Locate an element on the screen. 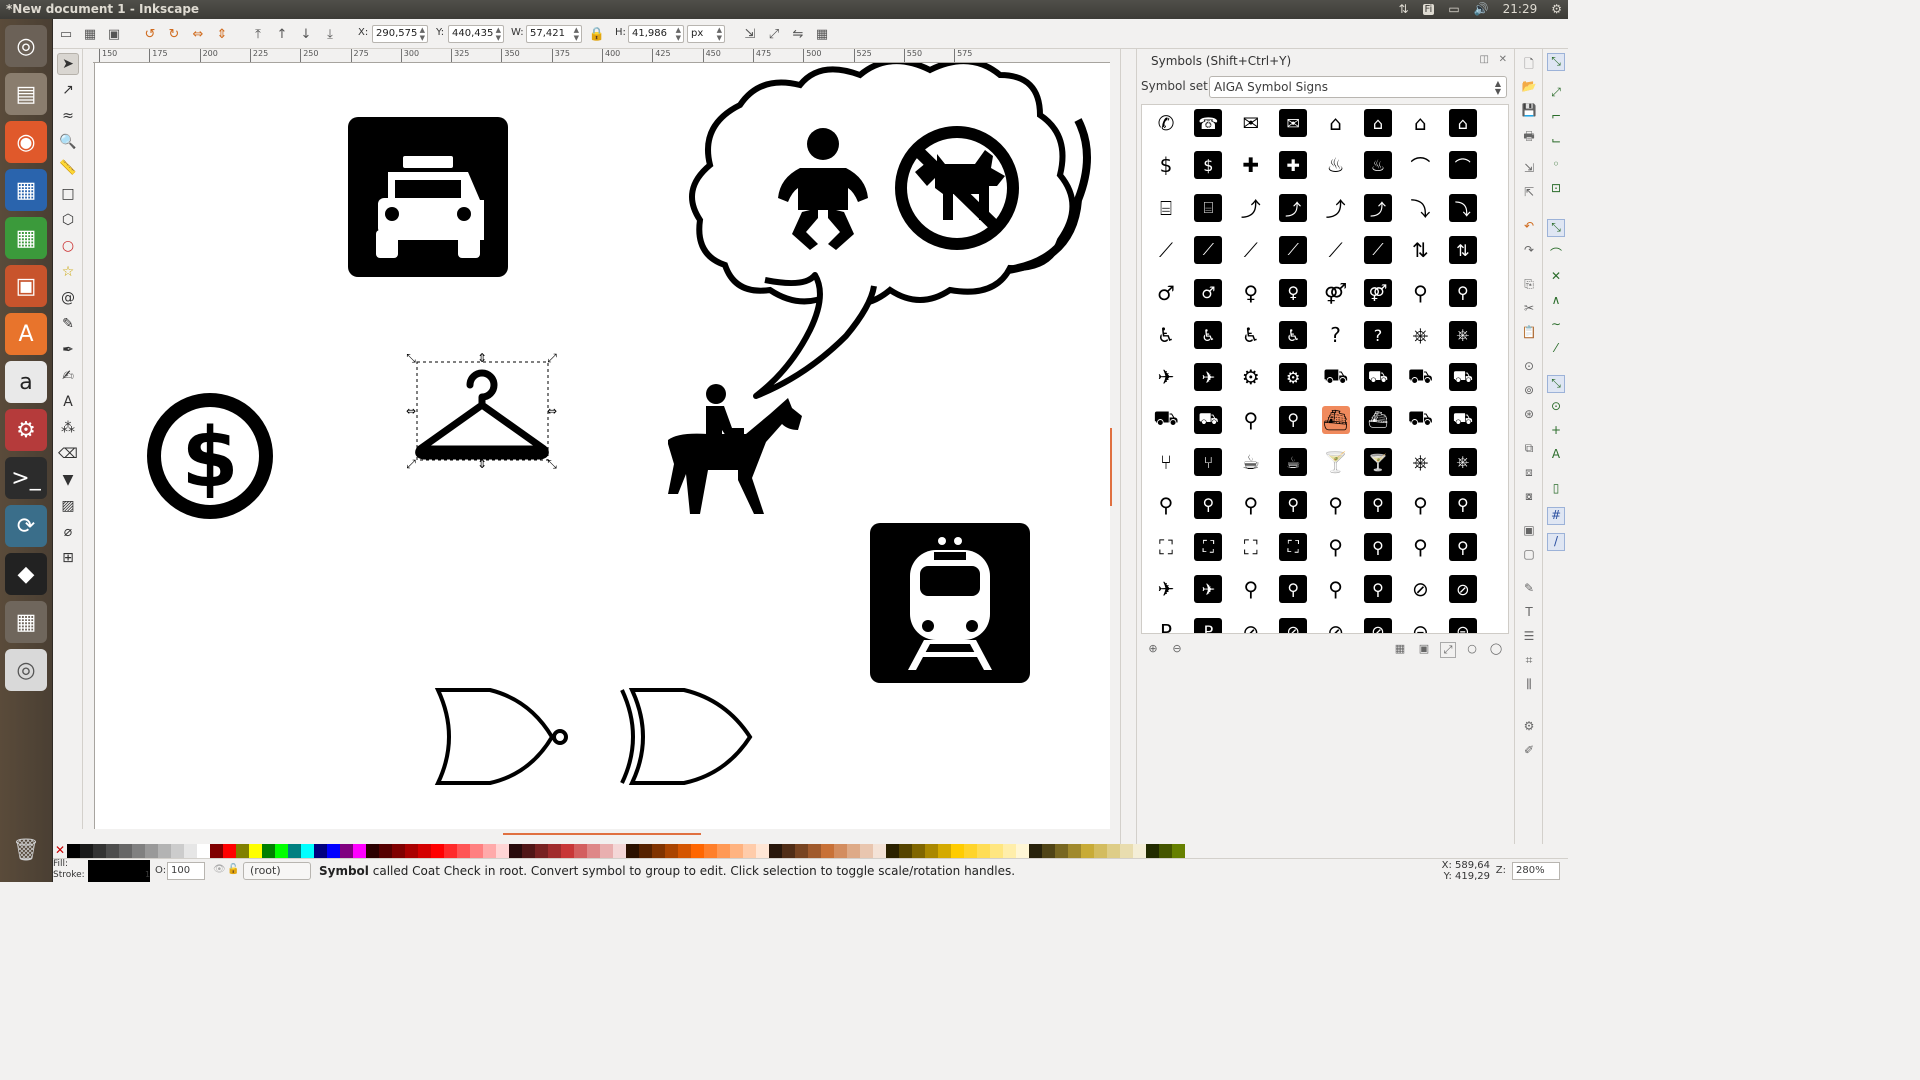 The width and height of the screenshot is (1920, 1080). cashier-symbol: $ is located at coordinates (210, 456).